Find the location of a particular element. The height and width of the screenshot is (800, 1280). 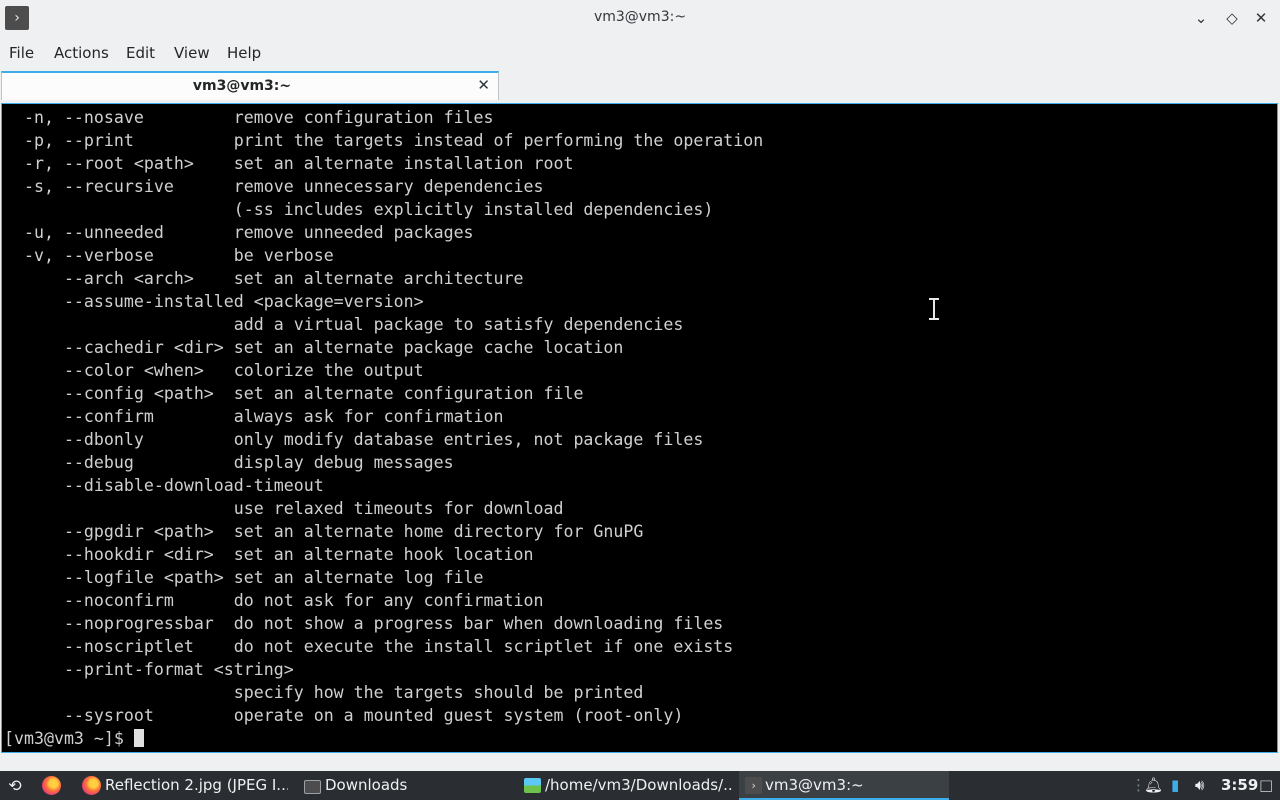

menu-file: File is located at coordinates (21, 53).